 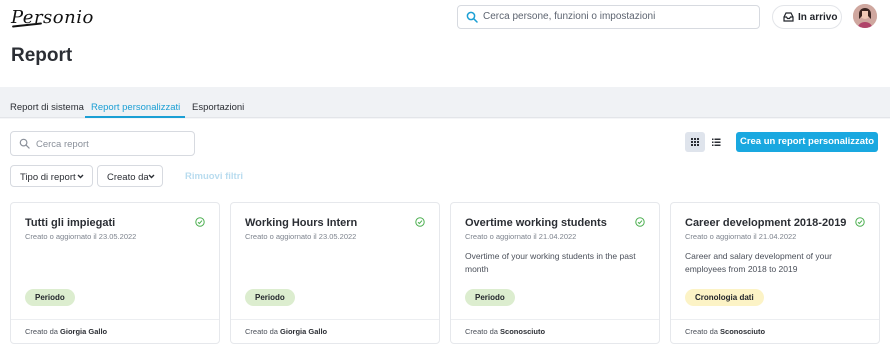 I want to click on report-search-placeholder: Cerca report, so click(x=62, y=144).